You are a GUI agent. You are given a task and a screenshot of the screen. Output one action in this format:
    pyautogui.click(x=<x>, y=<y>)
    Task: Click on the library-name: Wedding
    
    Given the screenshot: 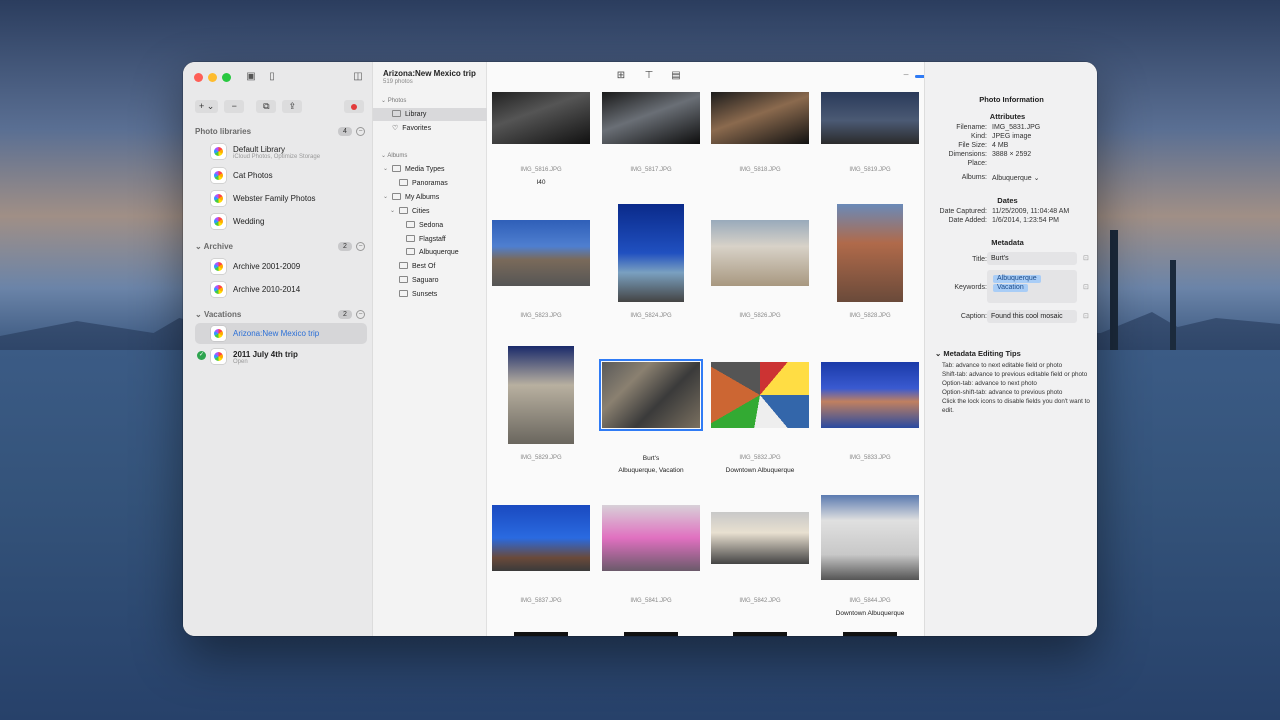 What is the action you would take?
    pyautogui.click(x=249, y=221)
    